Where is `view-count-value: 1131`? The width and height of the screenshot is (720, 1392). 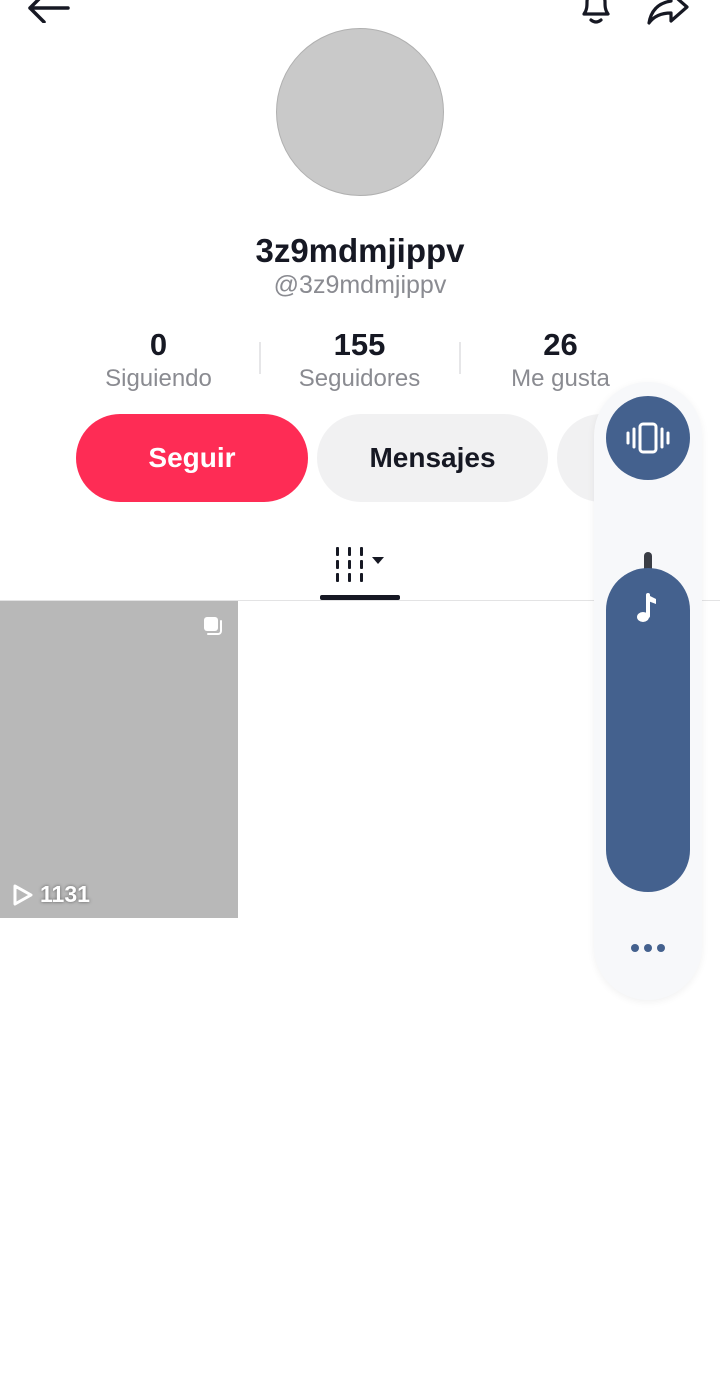
view-count-value: 1131 is located at coordinates (65, 894).